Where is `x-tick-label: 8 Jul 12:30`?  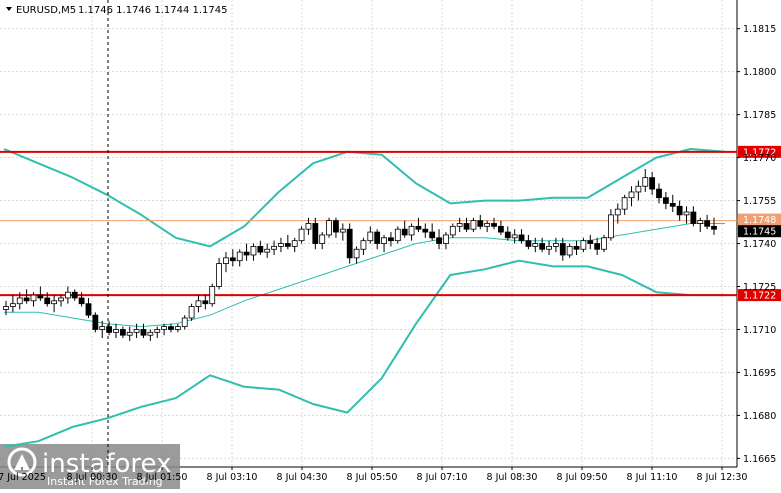 x-tick-label: 8 Jul 12:30 is located at coordinates (722, 477).